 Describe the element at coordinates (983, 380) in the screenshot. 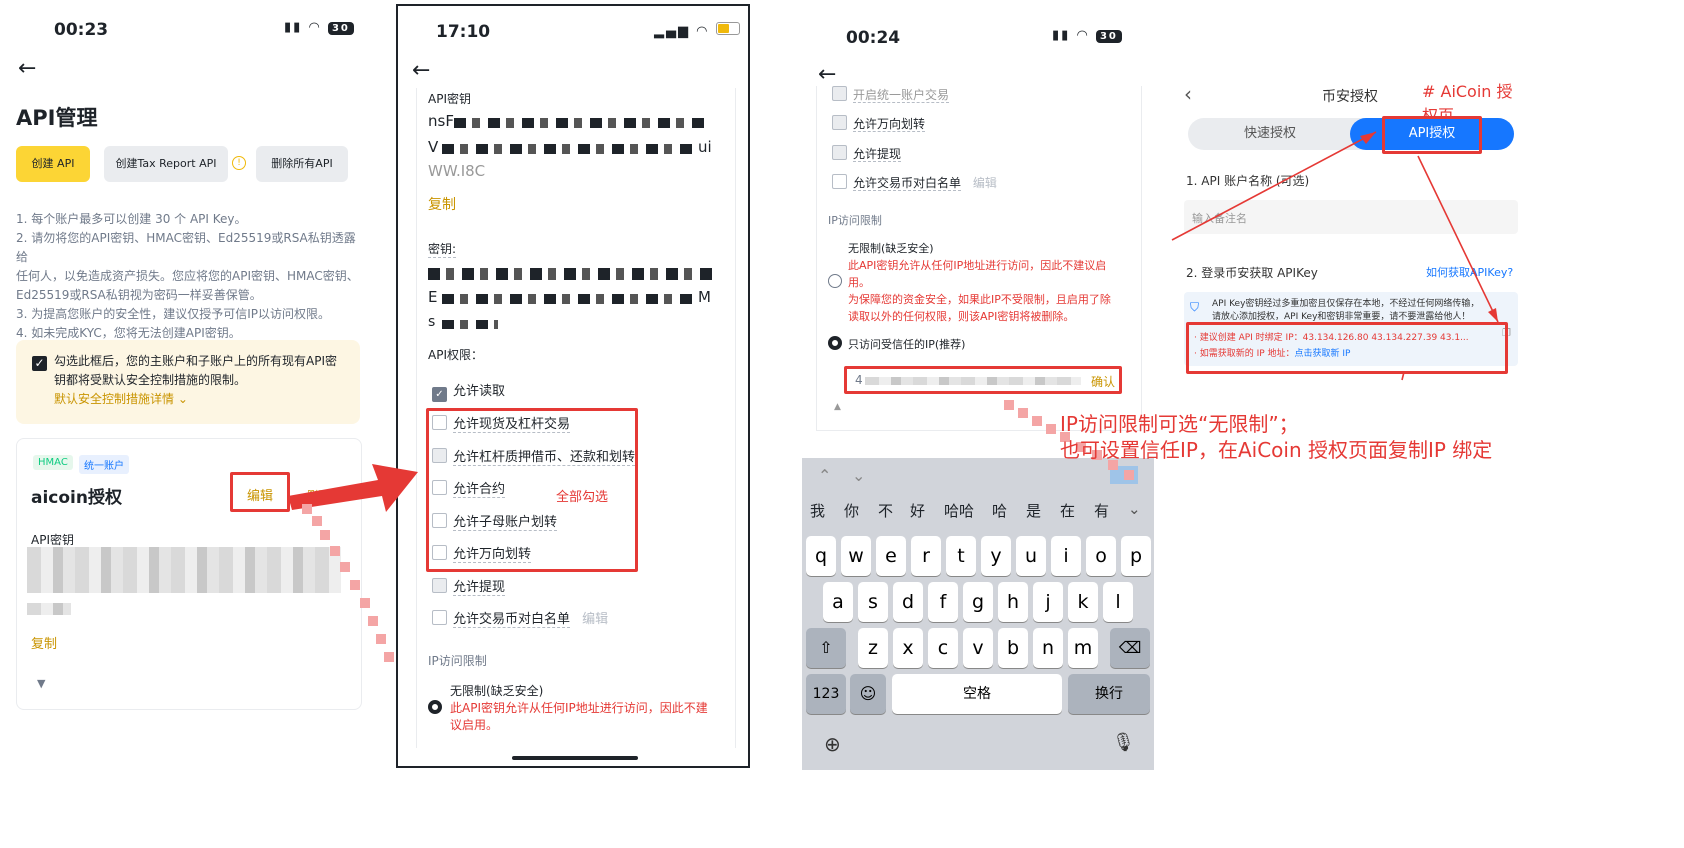

I see `ip-input-field: 4 确认` at that location.